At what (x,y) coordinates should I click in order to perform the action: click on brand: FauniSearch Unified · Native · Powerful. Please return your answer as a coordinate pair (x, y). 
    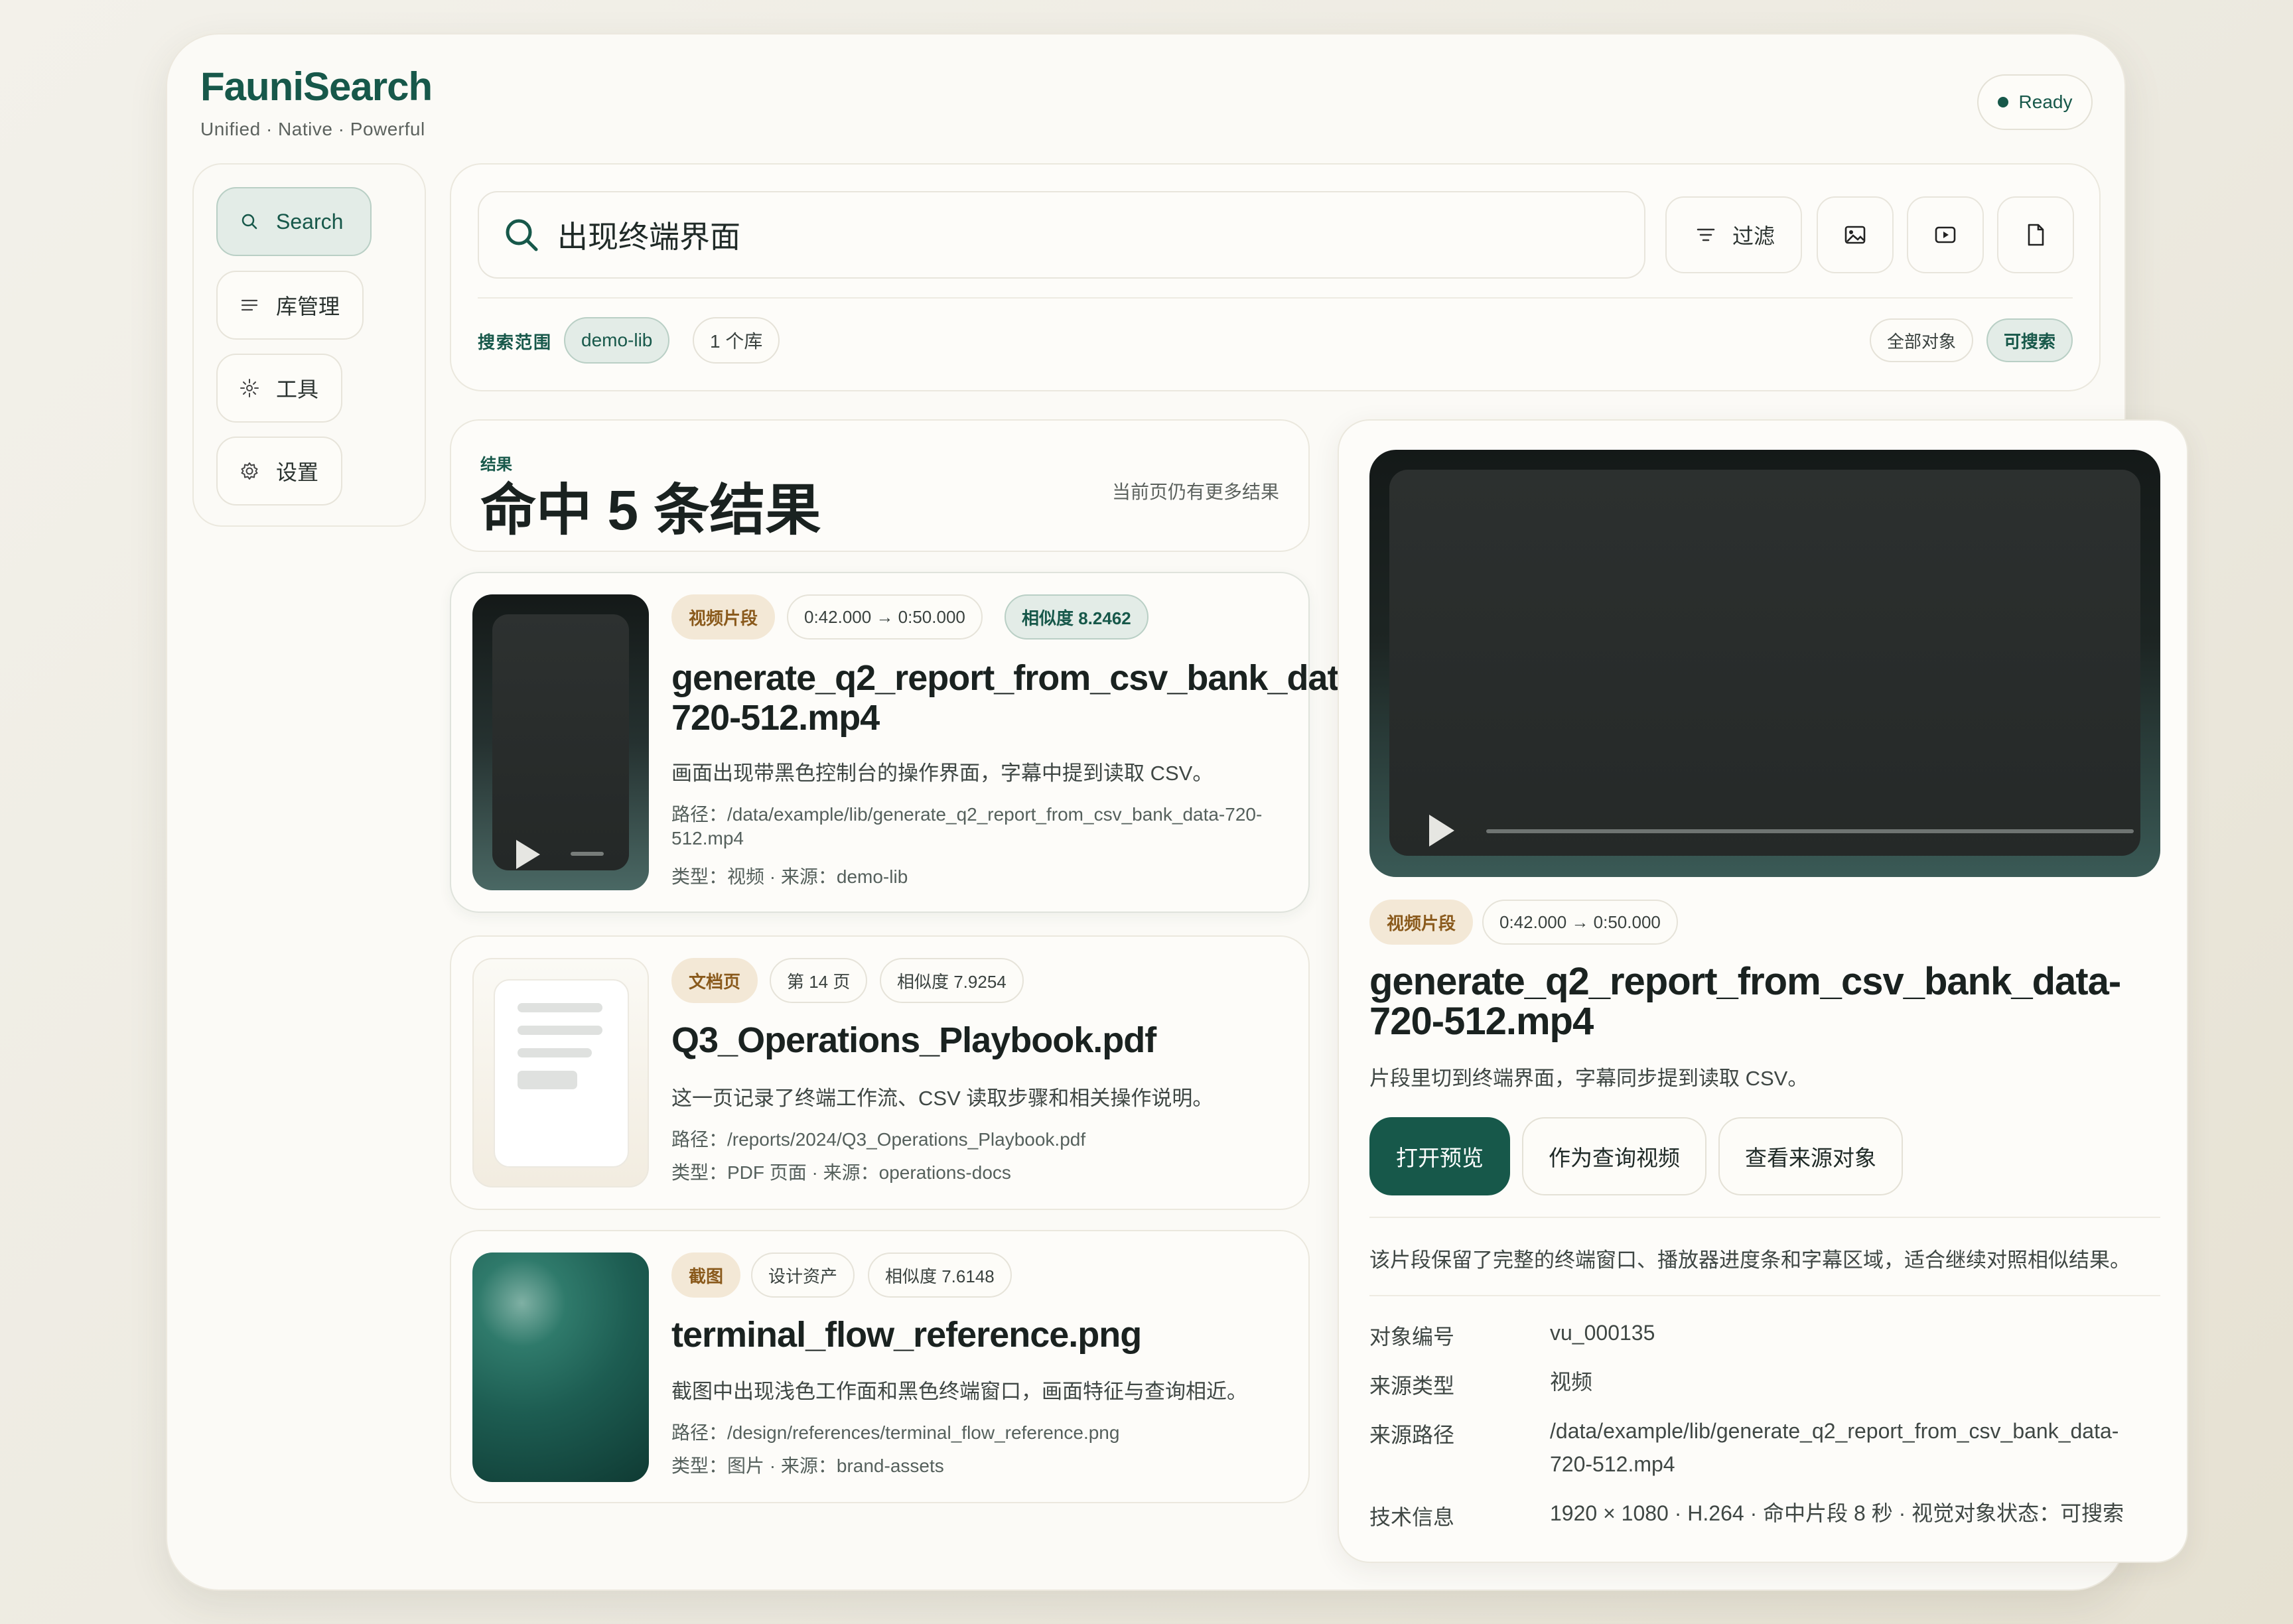
    Looking at the image, I should click on (316, 102).